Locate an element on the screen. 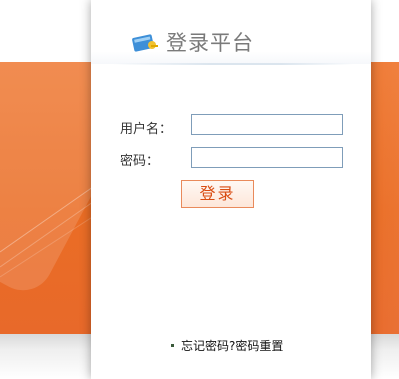 This screenshot has width=399, height=379. header-divider is located at coordinates (233, 64).